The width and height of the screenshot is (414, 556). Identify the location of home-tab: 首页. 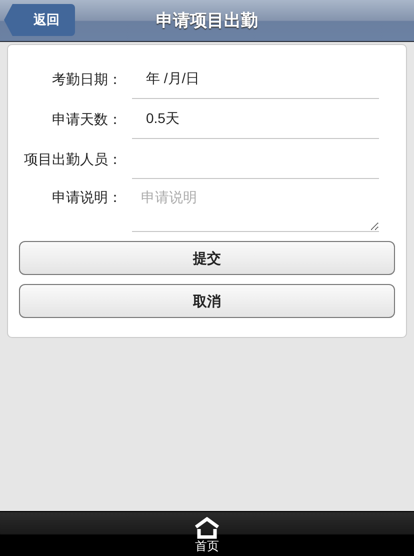
(207, 534).